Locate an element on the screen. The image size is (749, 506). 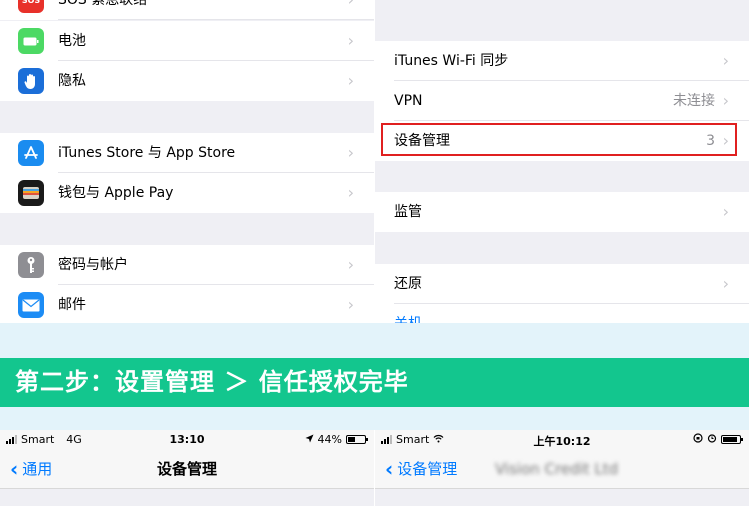
key-icon is located at coordinates (31, 265).